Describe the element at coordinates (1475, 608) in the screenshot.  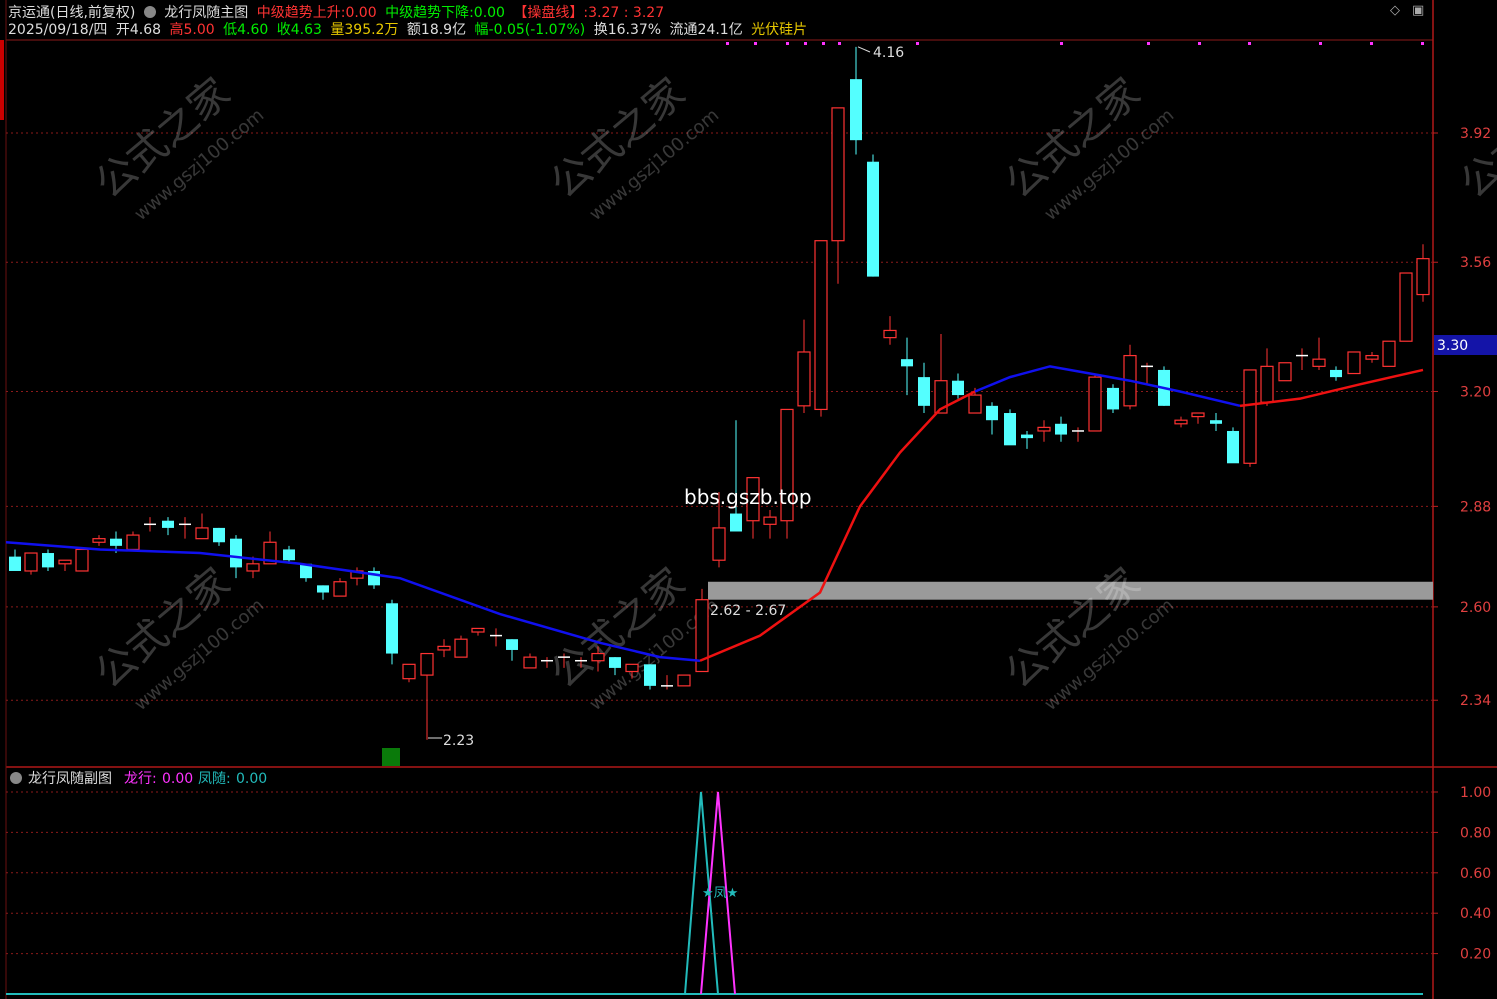
I see `y-axis-label: 2.60` at that location.